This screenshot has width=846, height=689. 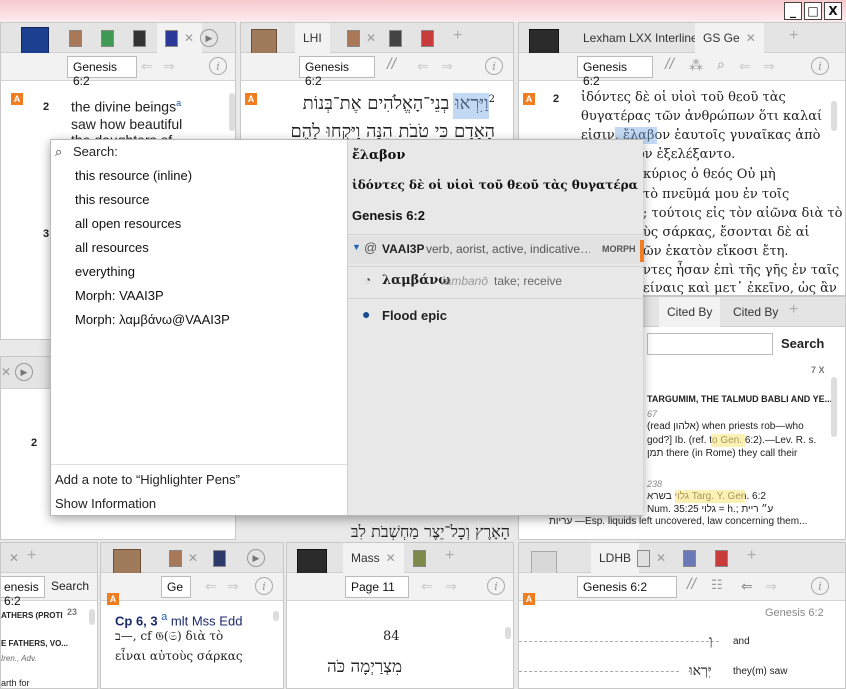 What do you see at coordinates (496, 282) in the screenshot?
I see `lemma-row: ◔ λαμβάνω lambanō take; receive` at bounding box center [496, 282].